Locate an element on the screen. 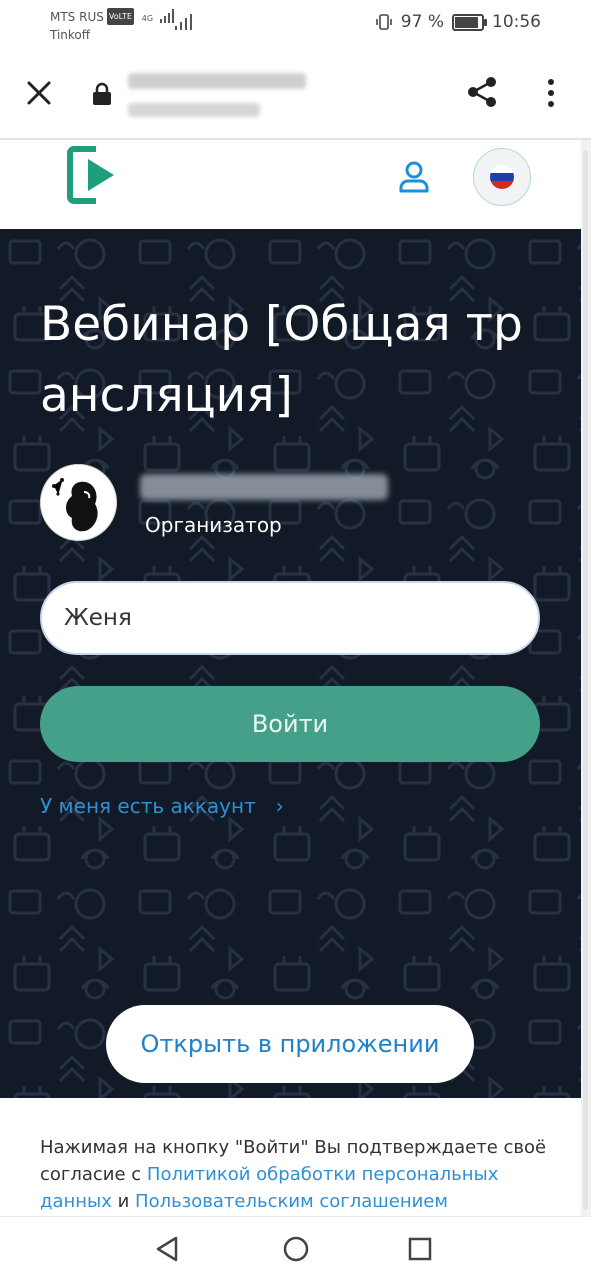 The image size is (591, 1281). organizer-name is located at coordinates (264, 487).